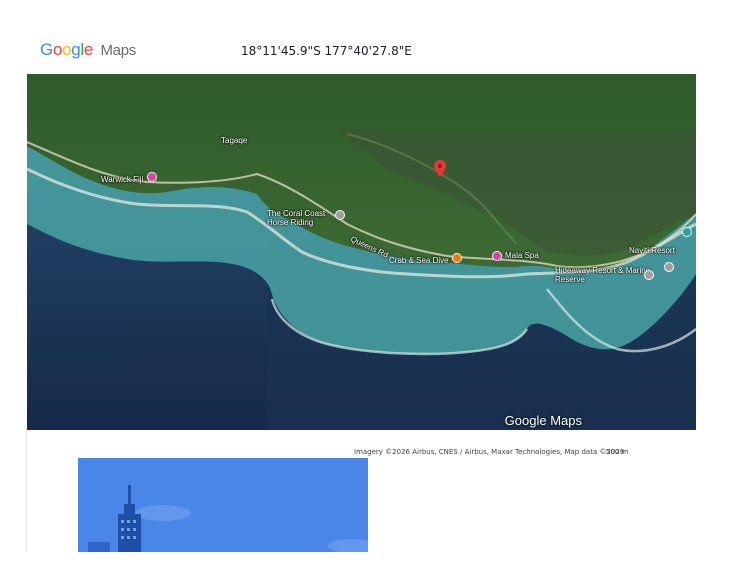 The height and width of the screenshot is (579, 749). I want to click on spa-pin-icon, so click(497, 256).